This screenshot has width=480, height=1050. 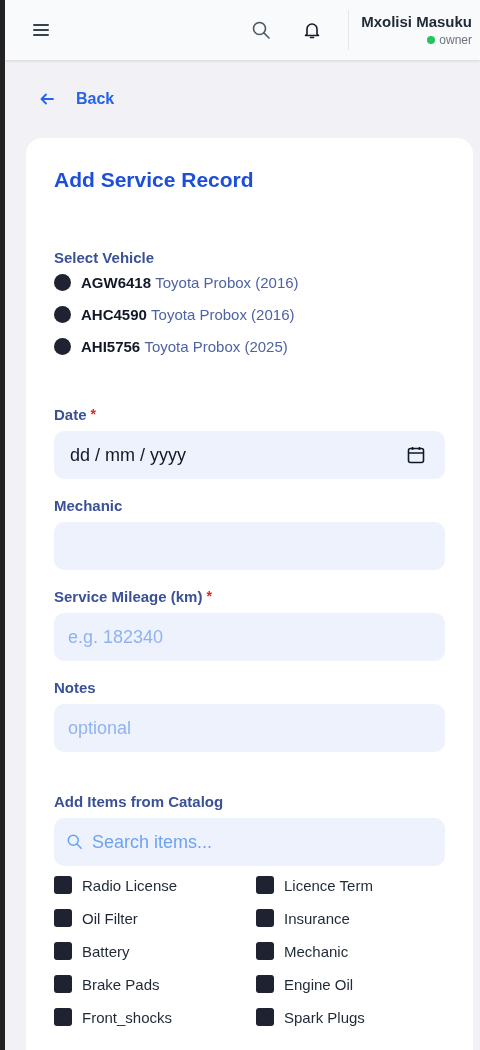 I want to click on field-label: Date, so click(x=70, y=414).